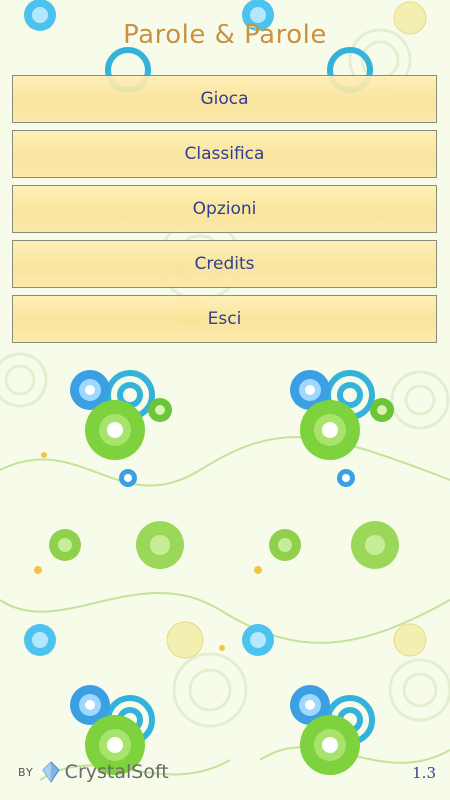 Image resolution: width=450 pixels, height=800 pixels. What do you see at coordinates (224, 264) in the screenshot?
I see `credits-button: Credits` at bounding box center [224, 264].